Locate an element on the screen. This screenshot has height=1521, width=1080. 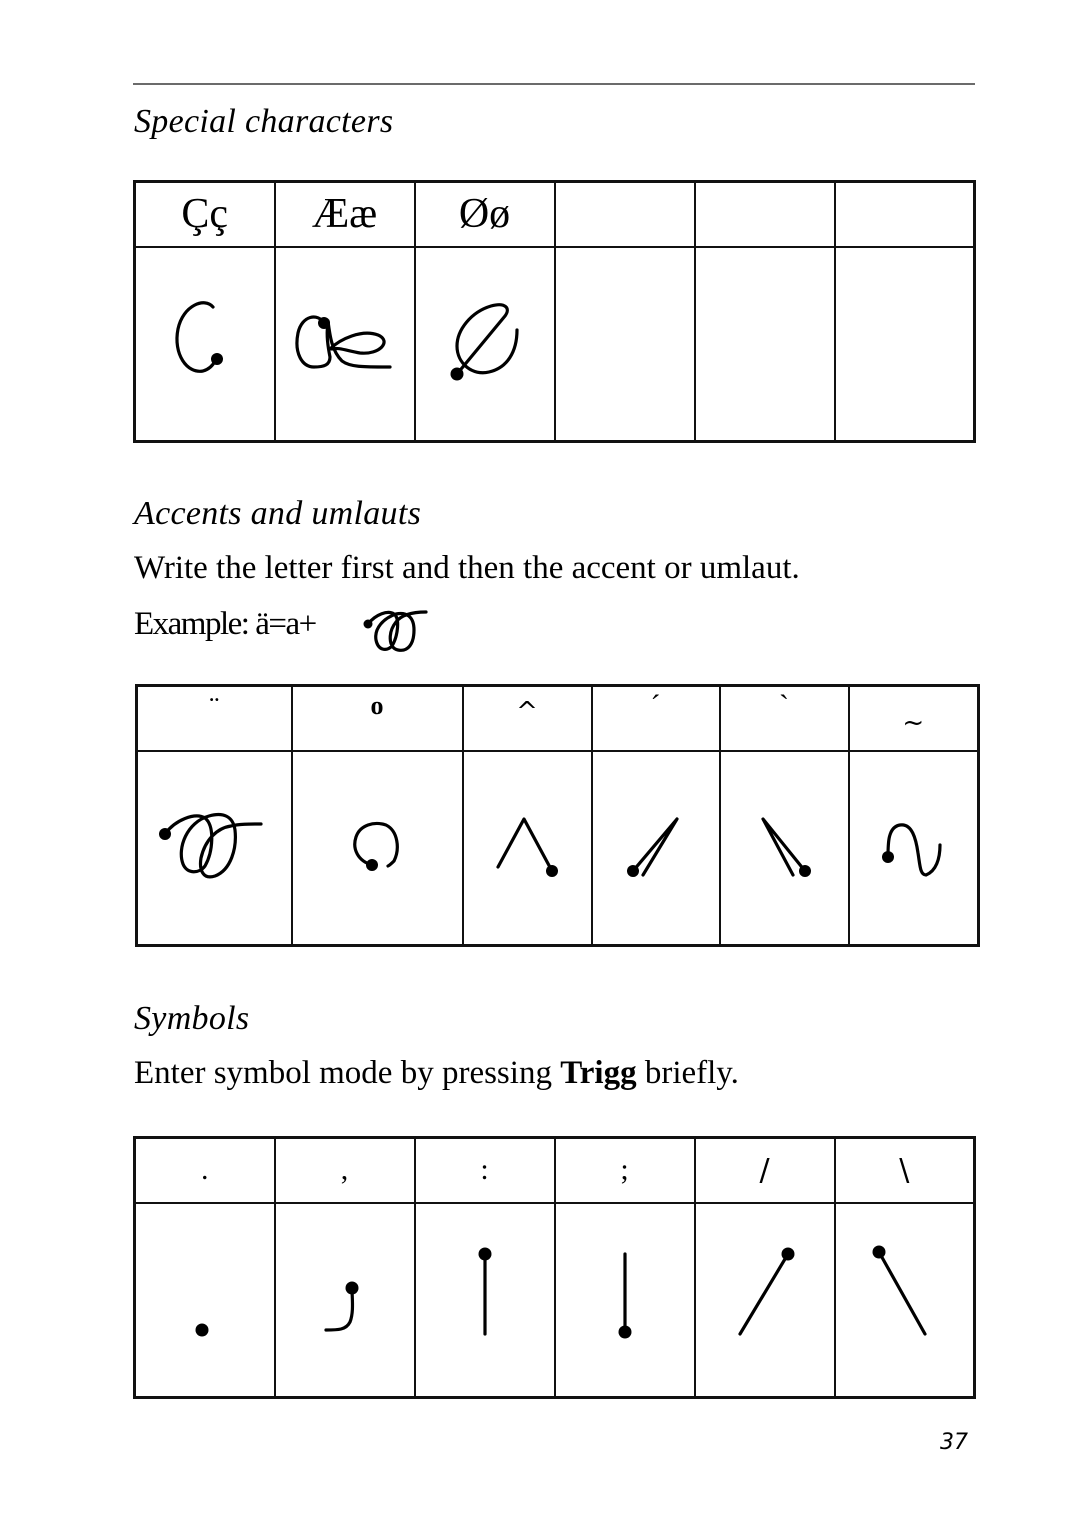
acute-stroke-icon is located at coordinates (652, 847).